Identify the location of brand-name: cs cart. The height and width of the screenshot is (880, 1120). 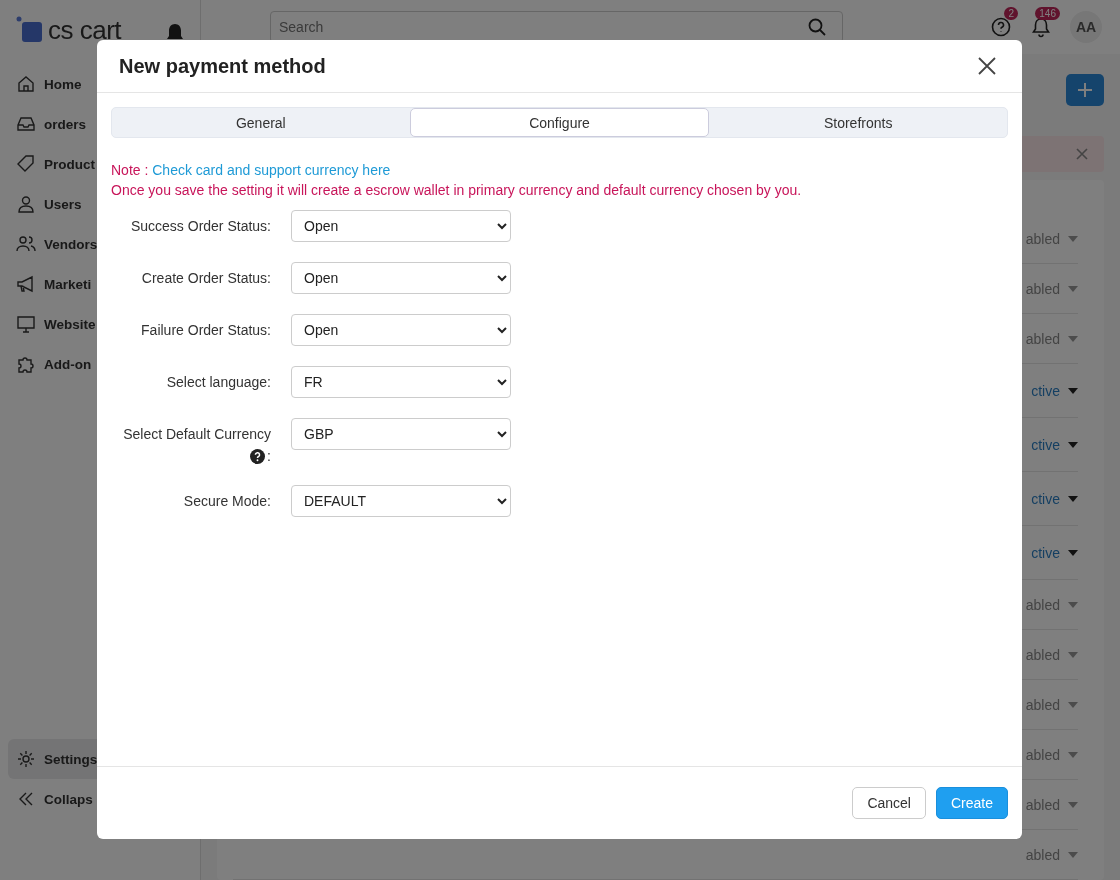
(85, 30).